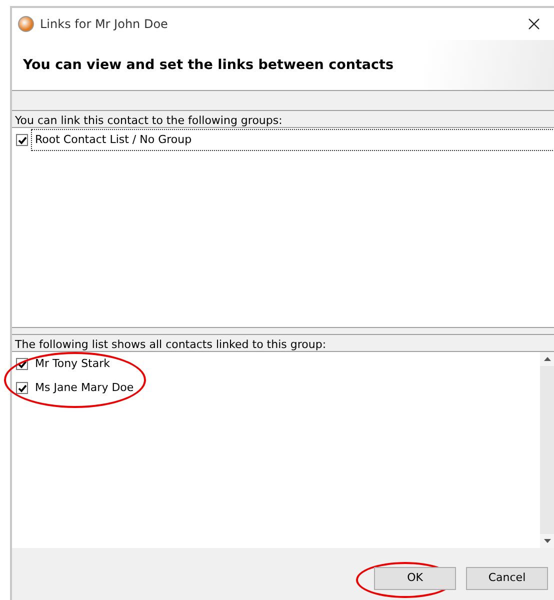  I want to click on cancel-button: Cancel, so click(507, 578).